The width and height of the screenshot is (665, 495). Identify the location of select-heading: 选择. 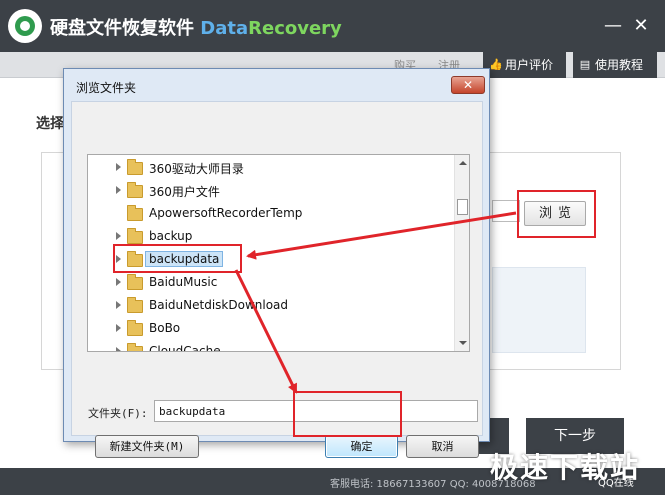
(50, 124).